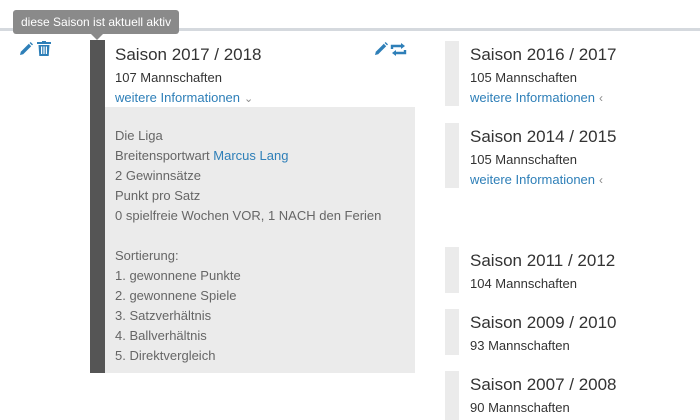 This screenshot has width=700, height=420. Describe the element at coordinates (520, 345) in the screenshot. I see `season-teams: 93 Mannschaften` at that location.